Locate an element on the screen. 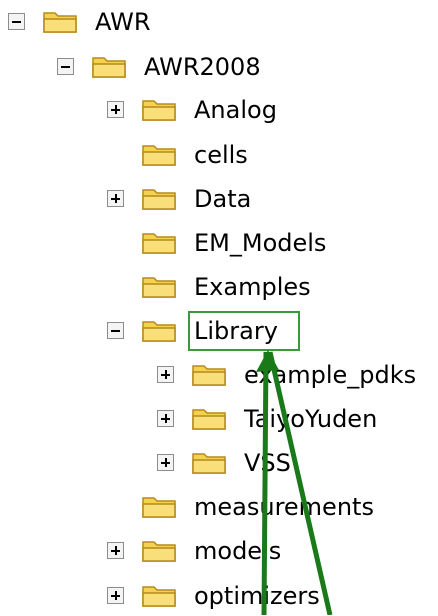 The width and height of the screenshot is (438, 616). tree-node: VSS is located at coordinates (219, 463).